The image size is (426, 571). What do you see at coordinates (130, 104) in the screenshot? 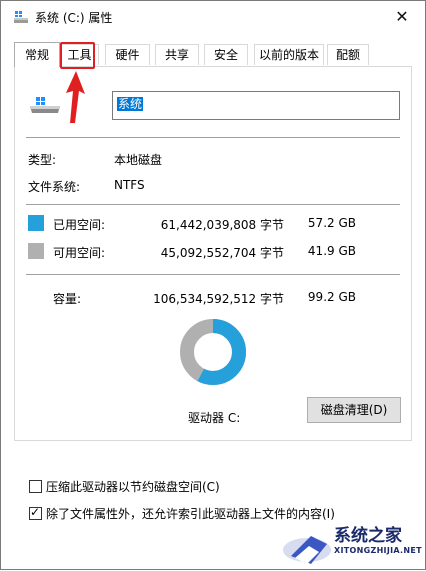
I see `drive-name-value: 系统` at bounding box center [130, 104].